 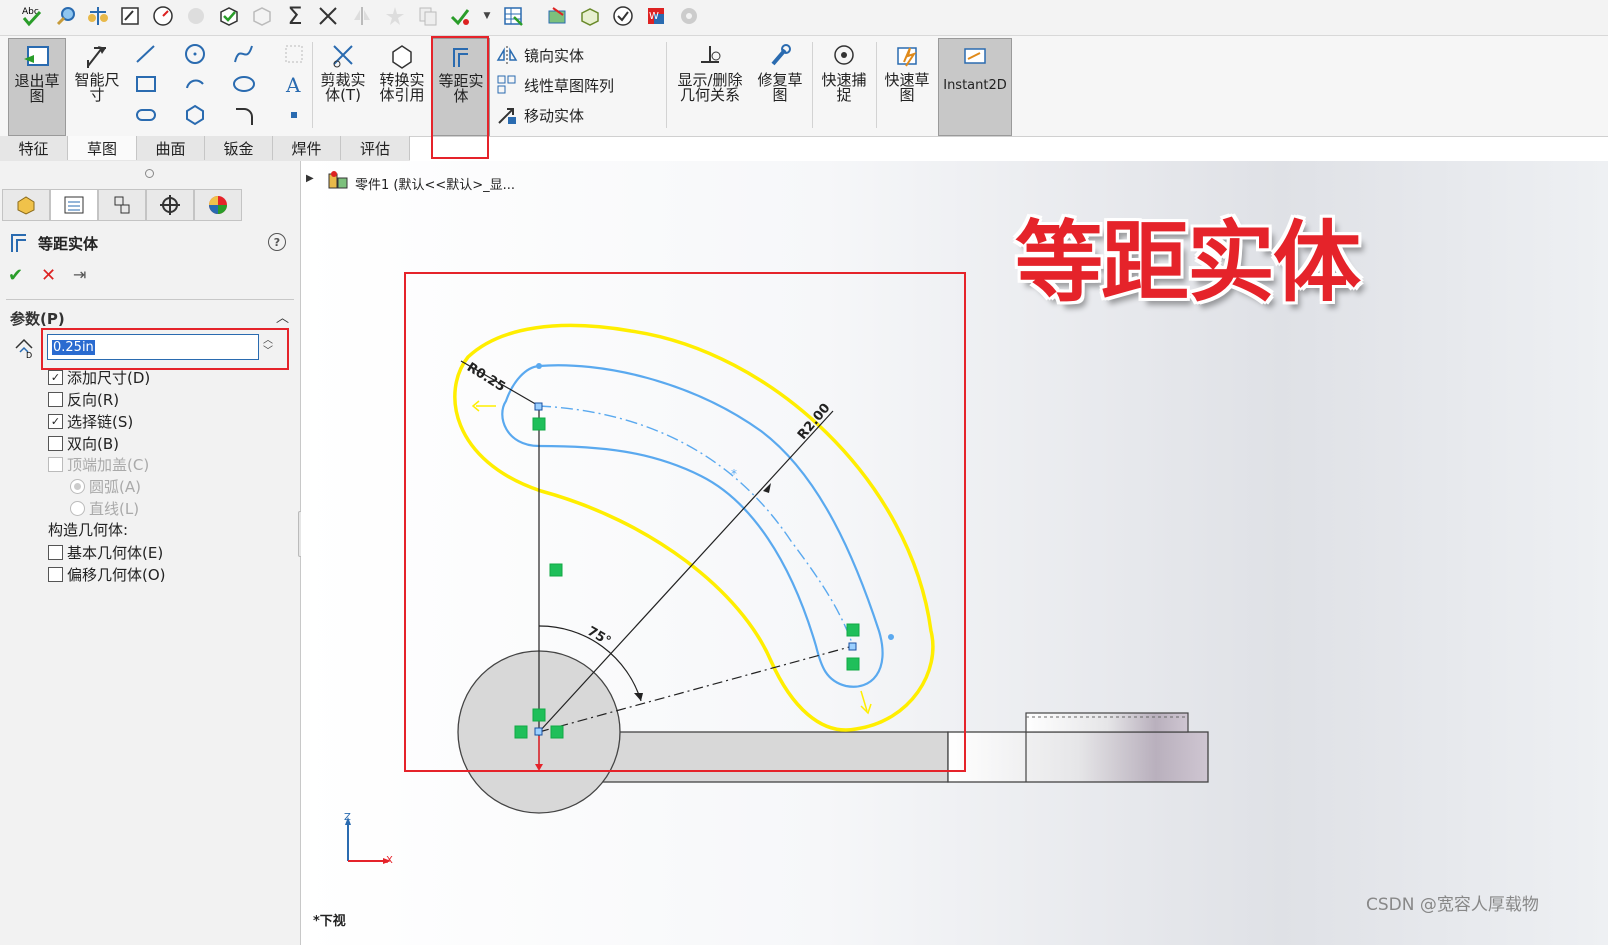 I want to click on trim-entities-label: 剪裁实体(T), so click(x=343, y=87).